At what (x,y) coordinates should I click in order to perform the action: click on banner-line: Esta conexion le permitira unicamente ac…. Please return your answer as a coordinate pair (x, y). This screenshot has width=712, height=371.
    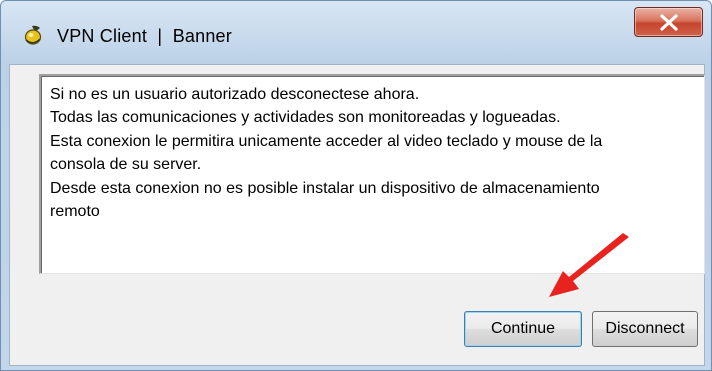
    Looking at the image, I should click on (326, 141).